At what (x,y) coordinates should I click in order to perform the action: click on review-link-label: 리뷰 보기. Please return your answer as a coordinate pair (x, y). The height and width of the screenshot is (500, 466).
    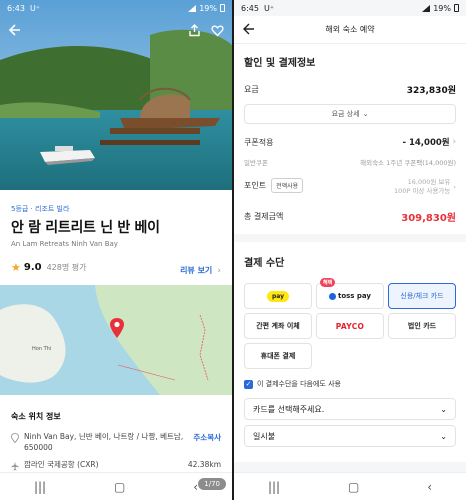
    Looking at the image, I should click on (196, 270).